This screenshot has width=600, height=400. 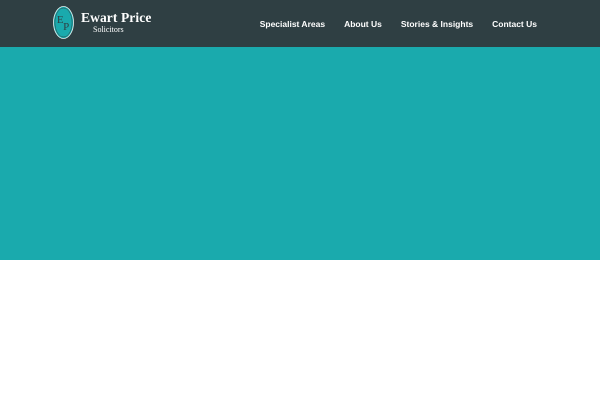 What do you see at coordinates (108, 30) in the screenshot?
I see `brand-subtitle: Solicitors` at bounding box center [108, 30].